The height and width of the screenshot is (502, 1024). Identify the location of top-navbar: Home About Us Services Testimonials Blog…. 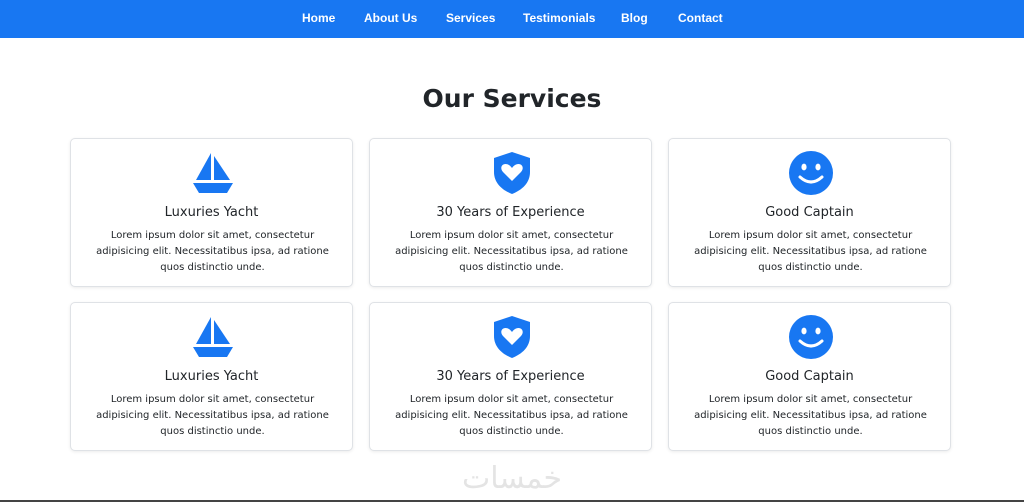
(512, 19).